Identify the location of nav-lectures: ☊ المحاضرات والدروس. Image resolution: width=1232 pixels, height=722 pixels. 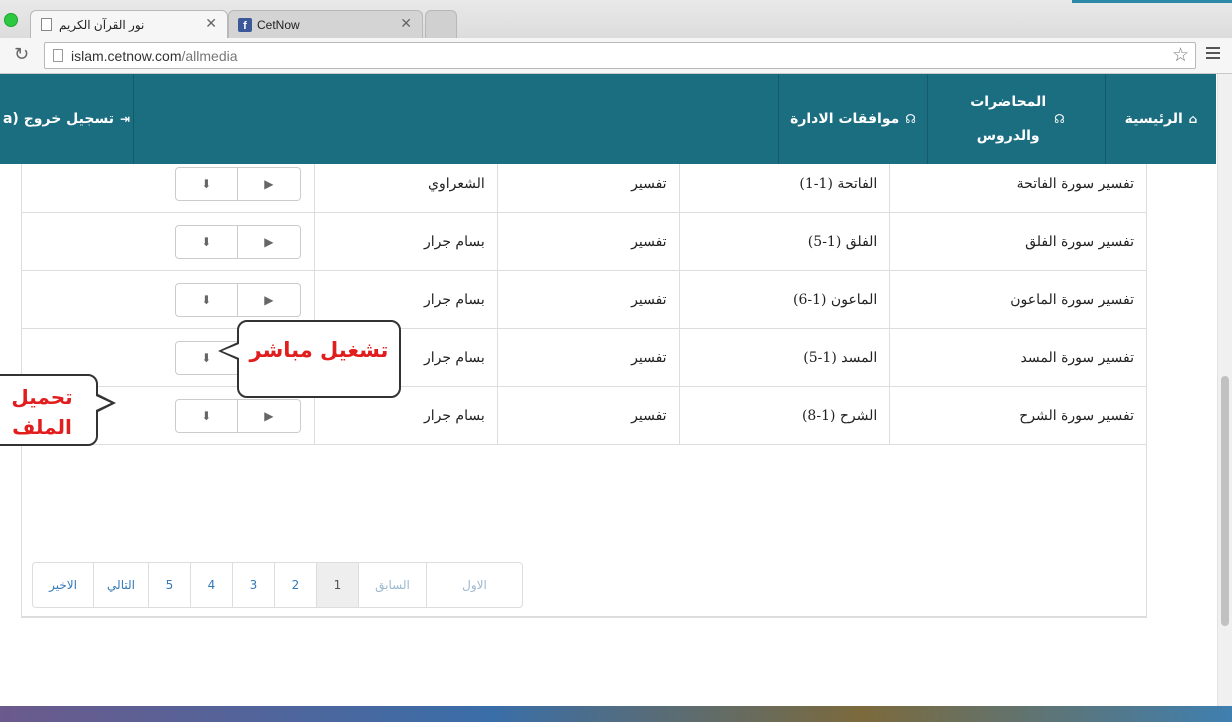
(1016, 119).